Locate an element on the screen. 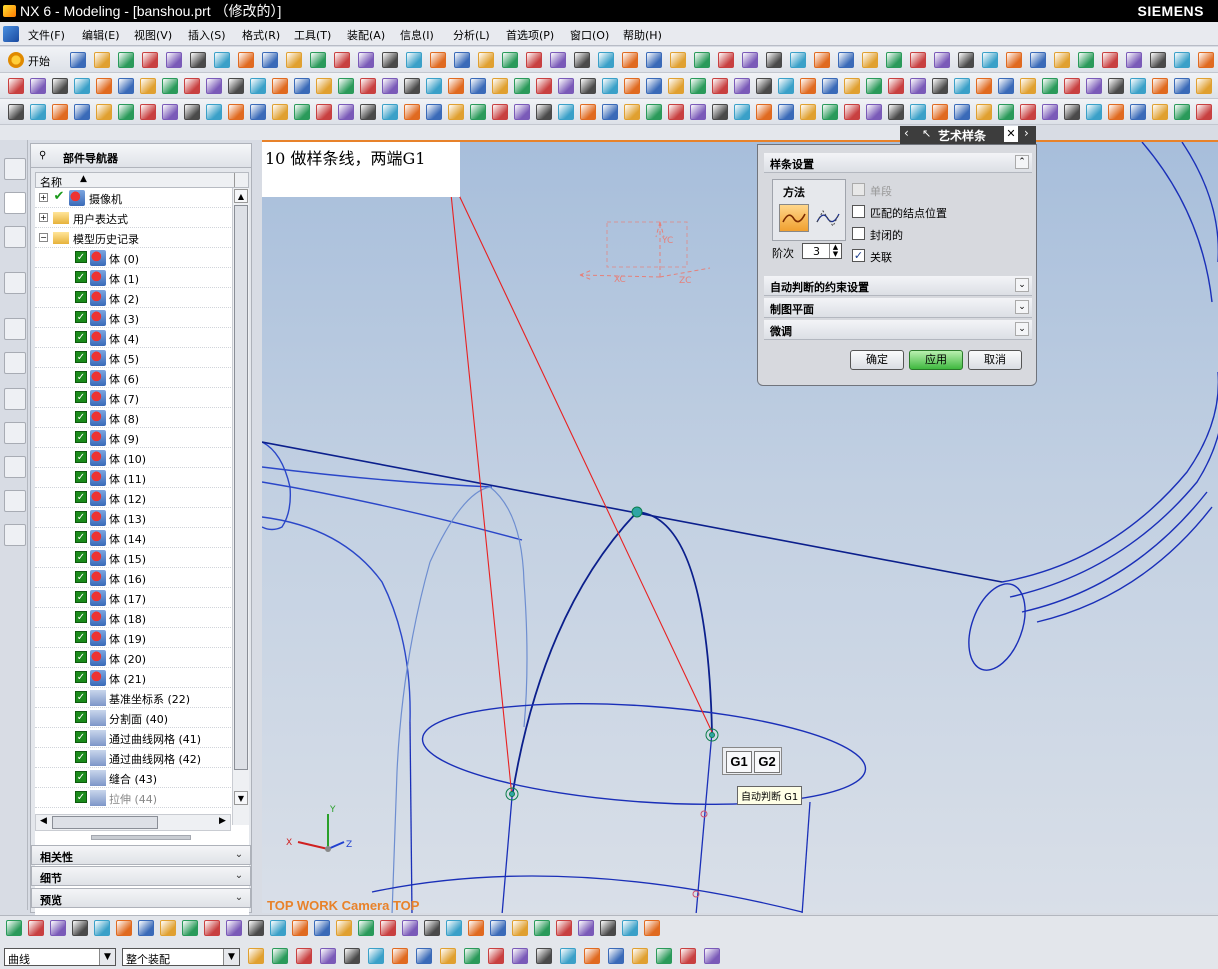  history-item: ✓ 体 (0) is located at coordinates (133, 258).